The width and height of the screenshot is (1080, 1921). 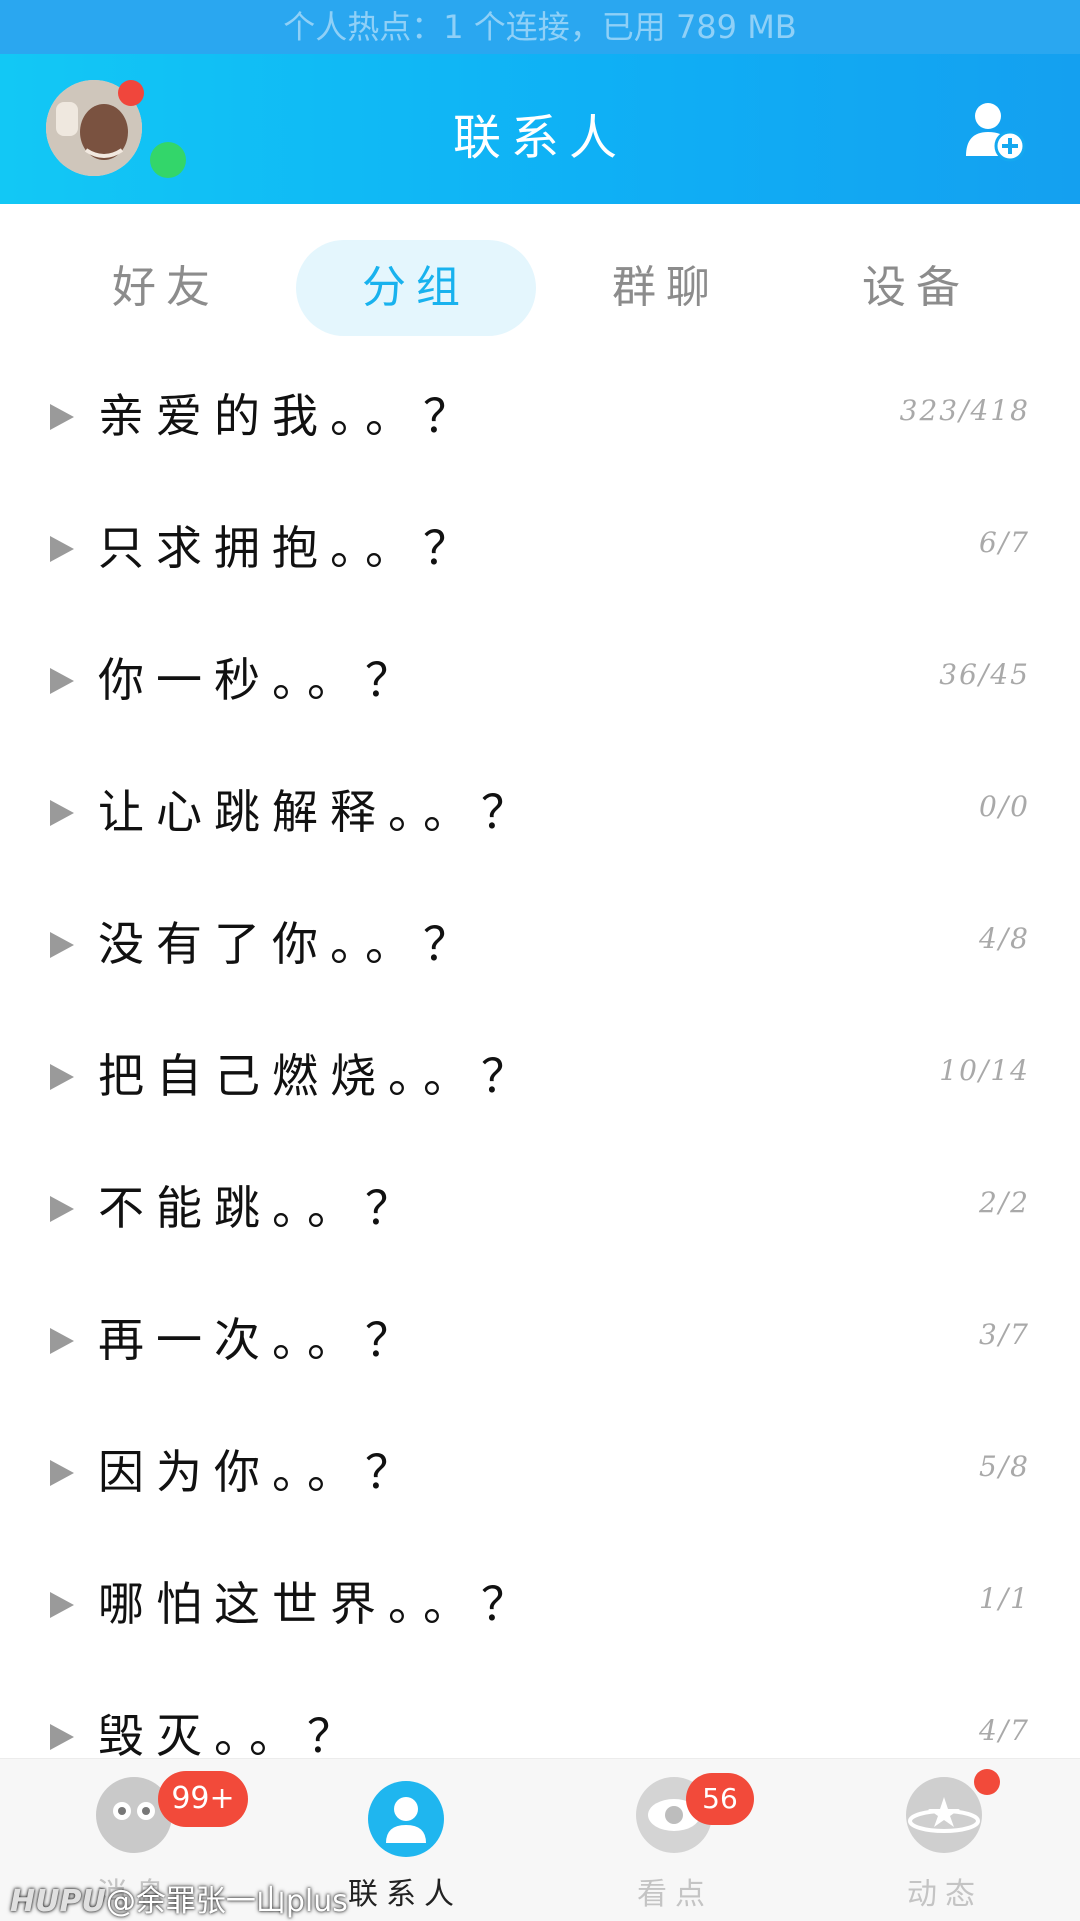 What do you see at coordinates (540, 1472) in the screenshot?
I see `group-row: 因为你。。？ 5/8` at bounding box center [540, 1472].